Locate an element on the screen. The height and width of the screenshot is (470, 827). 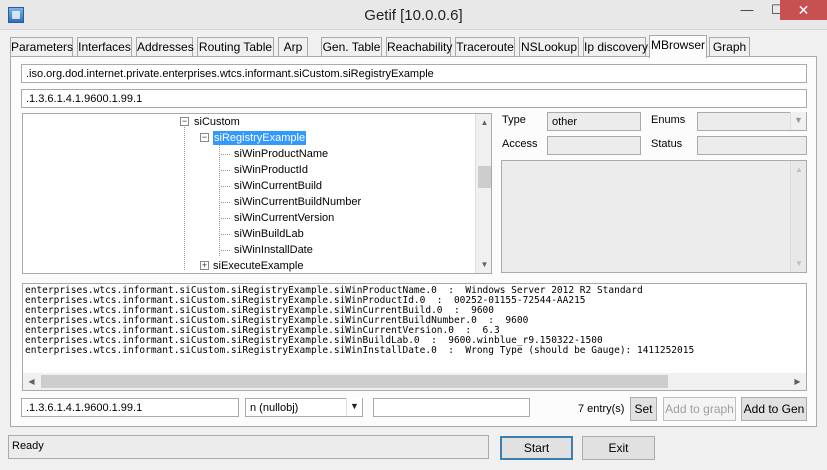
tab-interfaces: Interfaces is located at coordinates (104, 47).